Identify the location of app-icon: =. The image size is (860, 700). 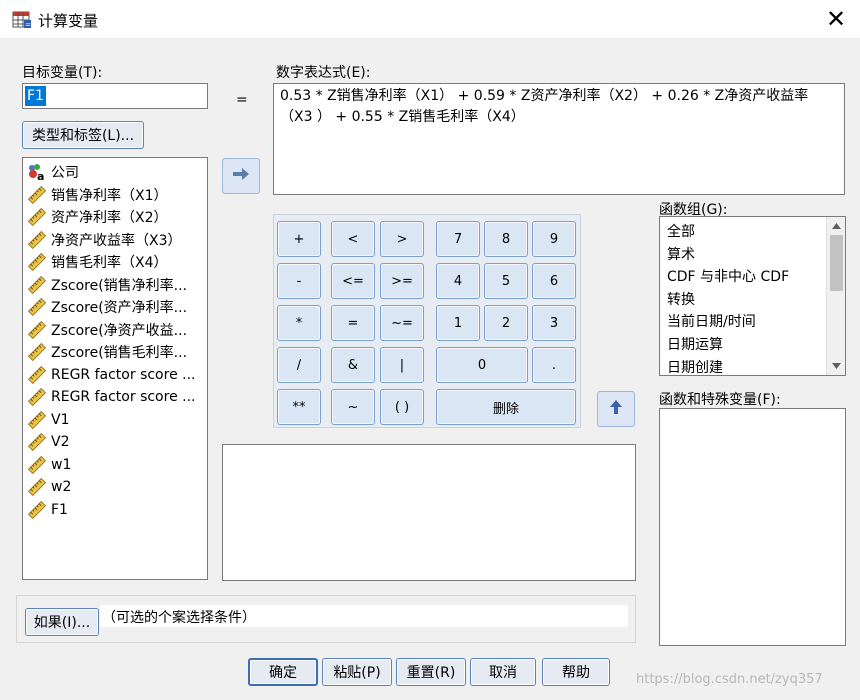
(22, 19).